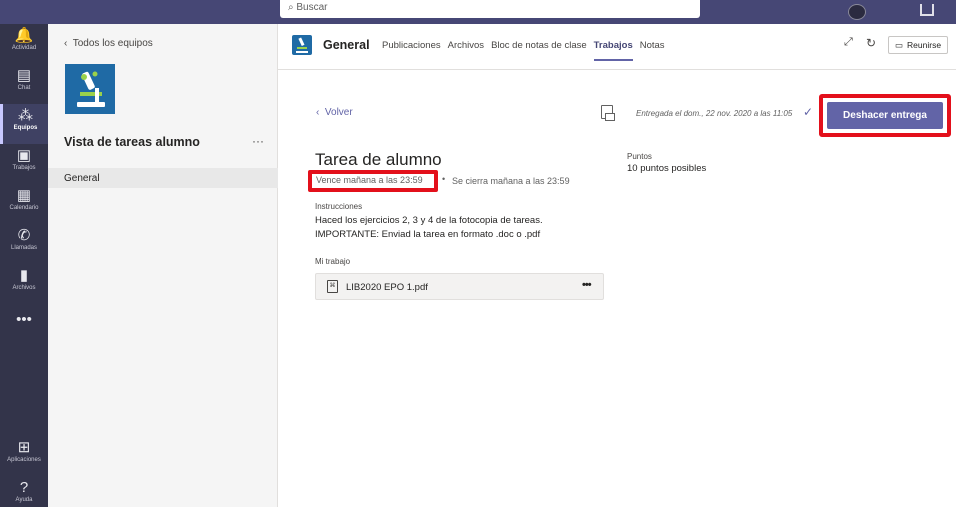  What do you see at coordinates (346, 45) in the screenshot?
I see `channel-title: General` at bounding box center [346, 45].